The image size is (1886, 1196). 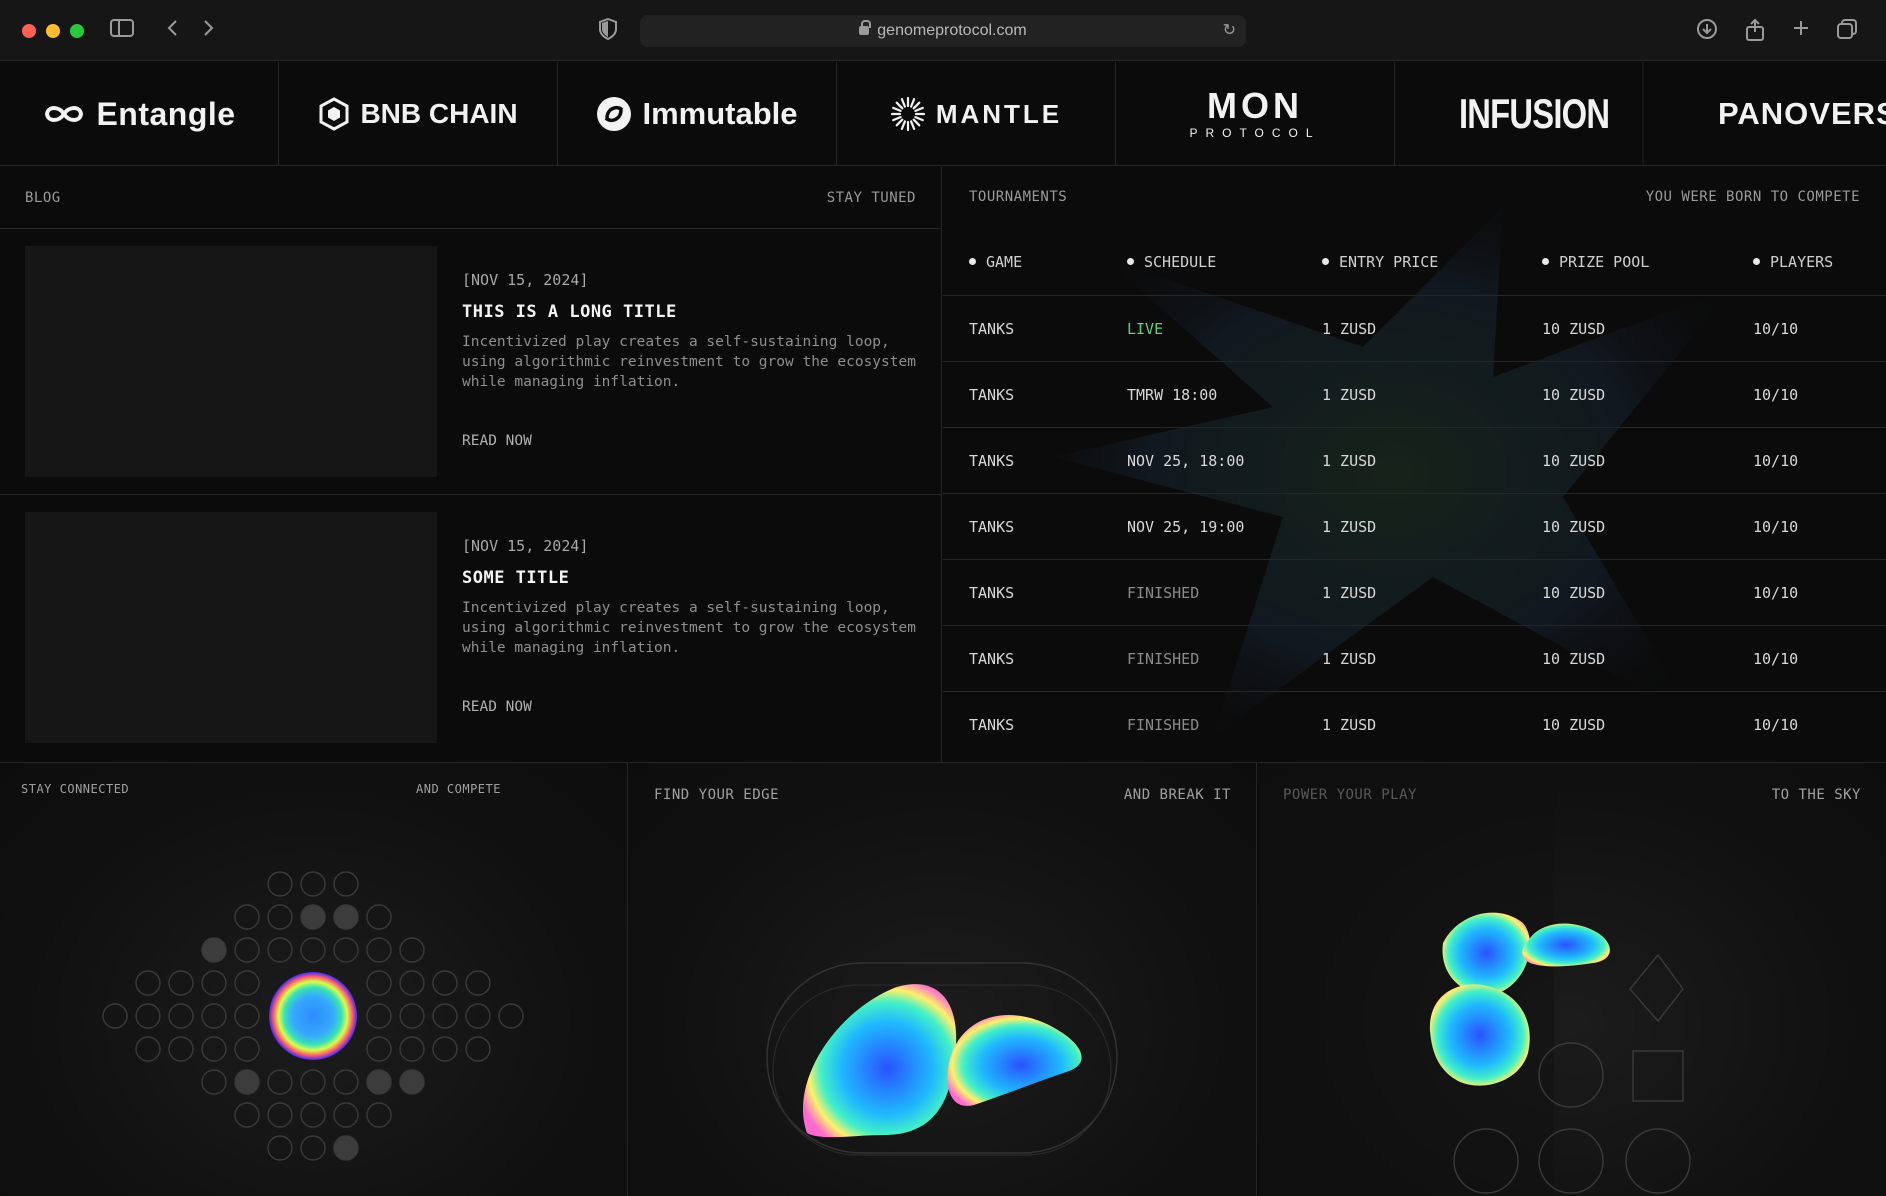 I want to click on address-text: genomeprotocol.com, so click(x=943, y=30).